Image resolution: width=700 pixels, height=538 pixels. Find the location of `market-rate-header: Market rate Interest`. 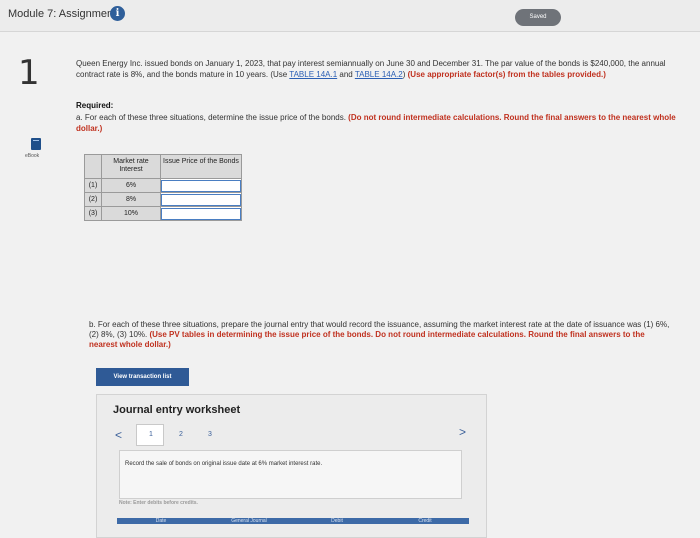

market-rate-header: Market rate Interest is located at coordinates (131, 166).